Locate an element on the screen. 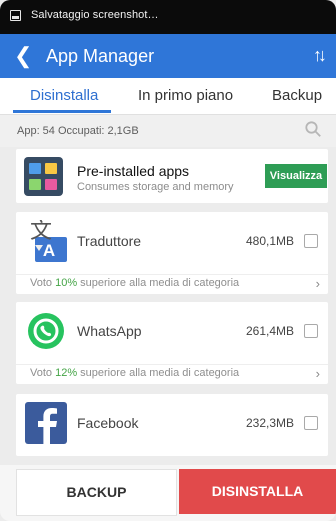 This screenshot has width=336, height=521. page-title: App Manager is located at coordinates (100, 56).